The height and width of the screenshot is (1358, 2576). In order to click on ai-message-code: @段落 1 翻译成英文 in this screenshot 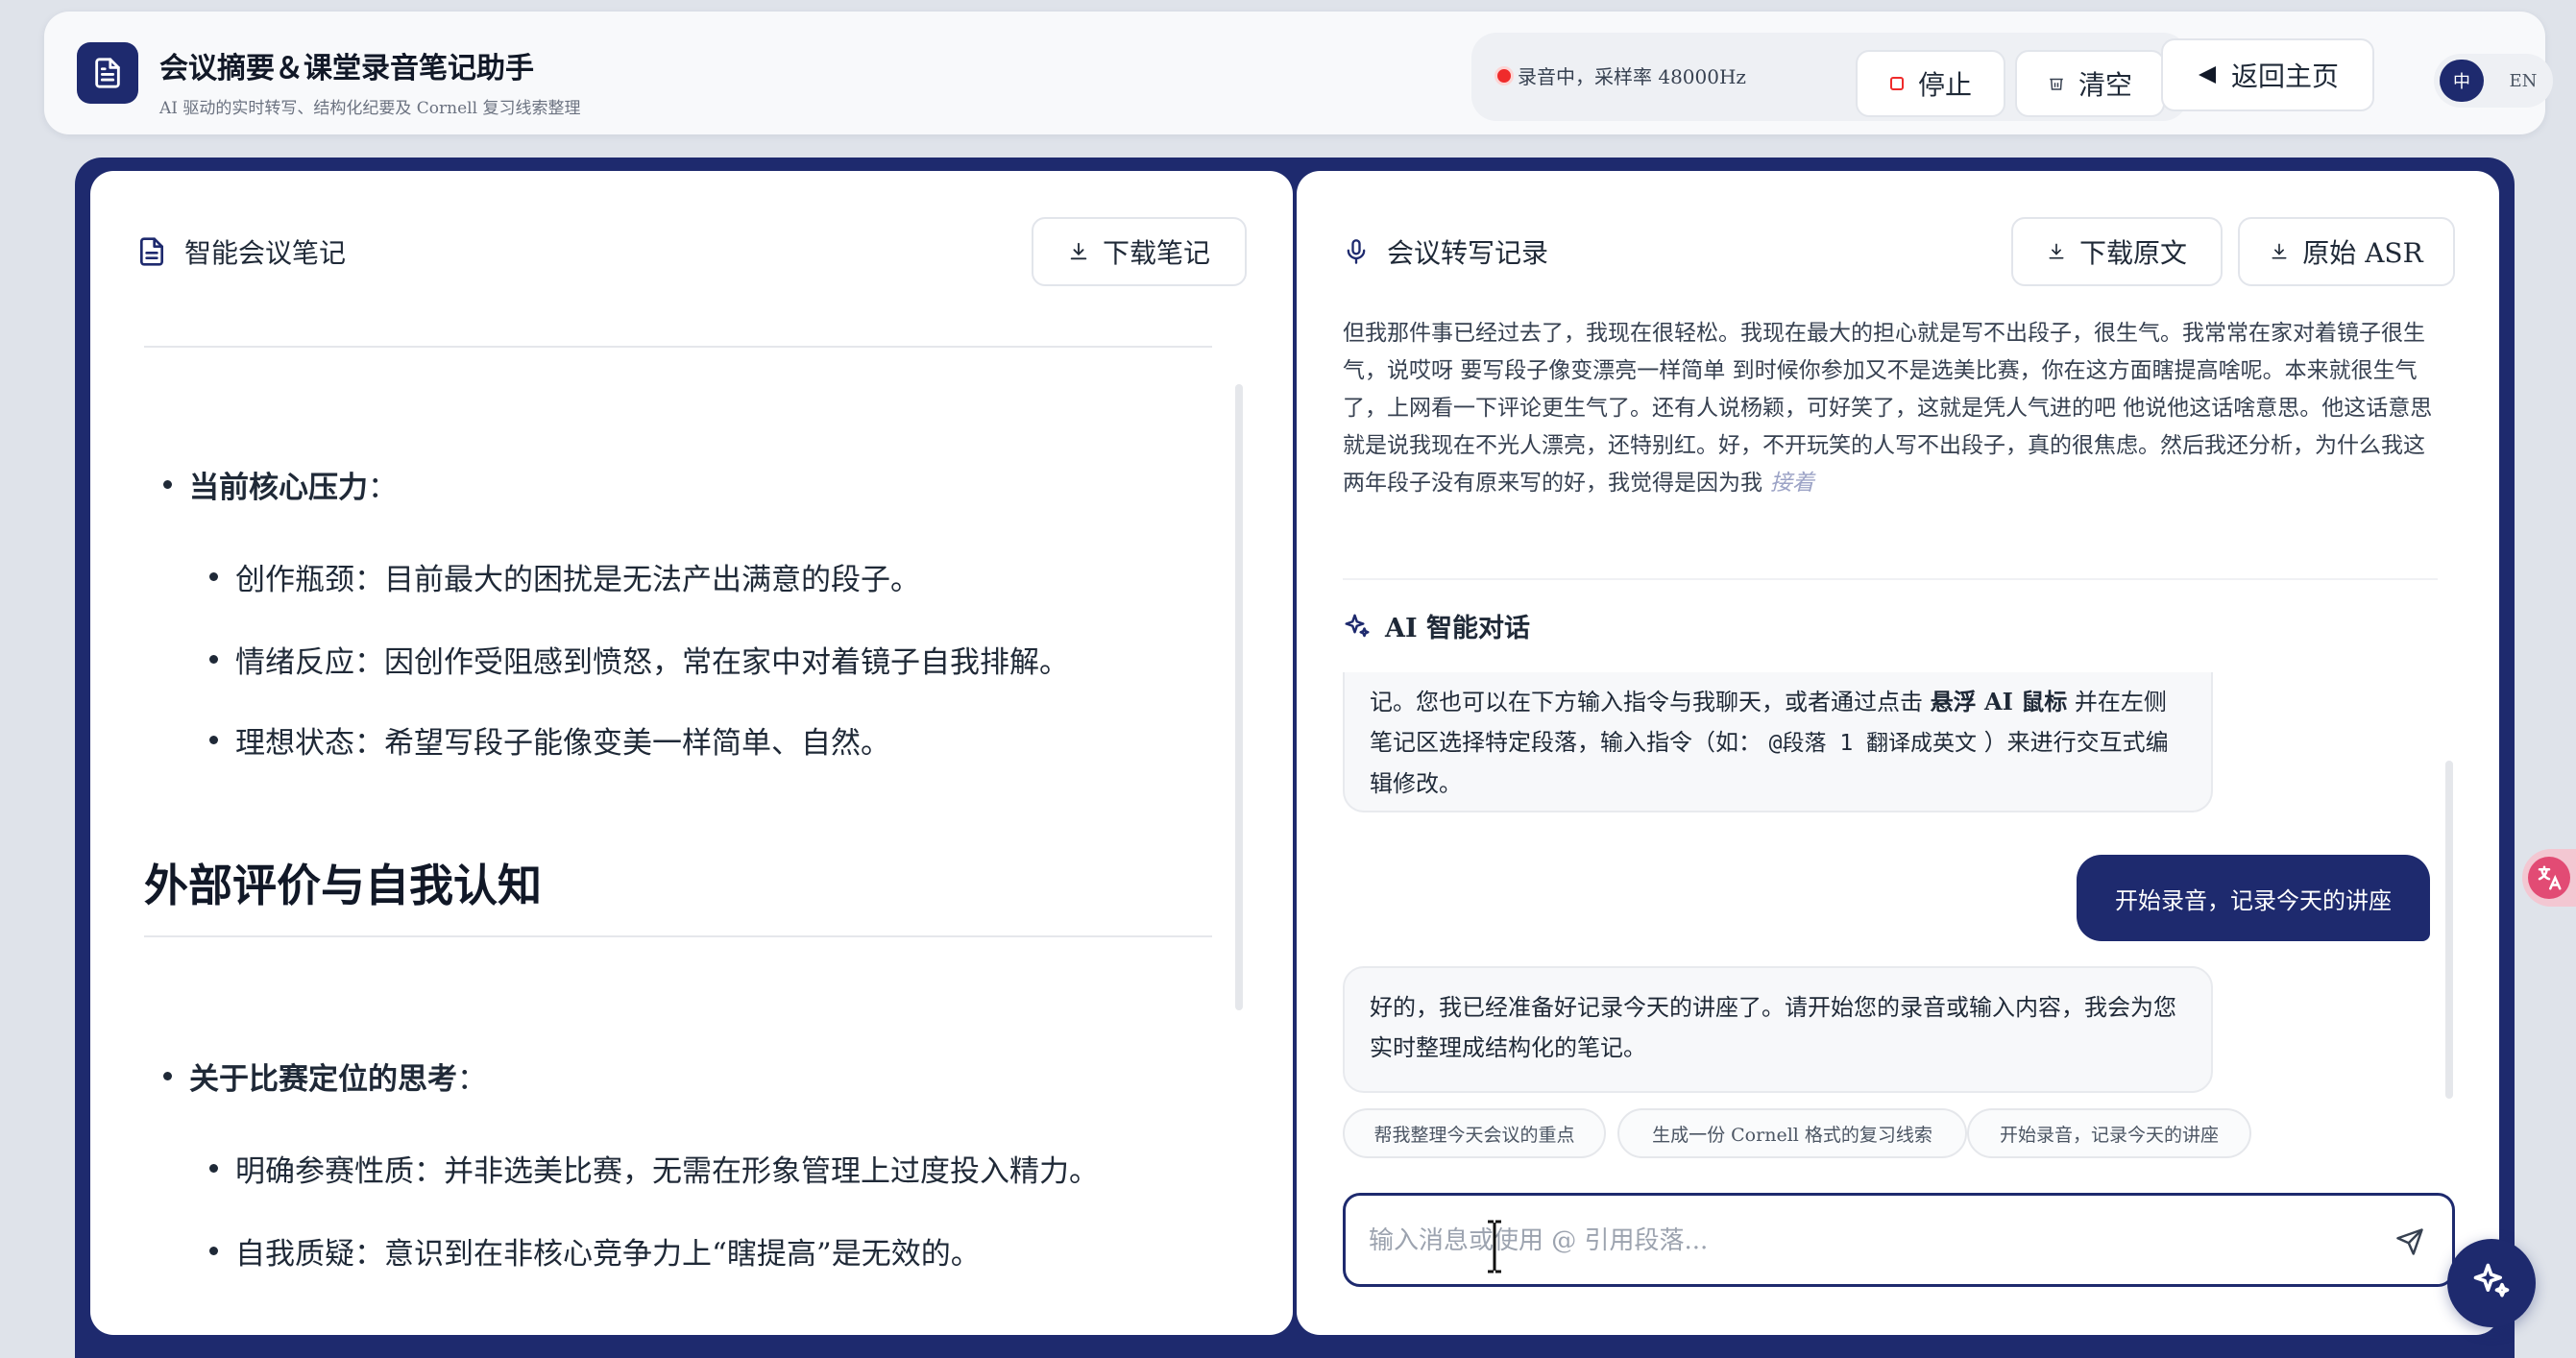, I will do `click(1873, 744)`.